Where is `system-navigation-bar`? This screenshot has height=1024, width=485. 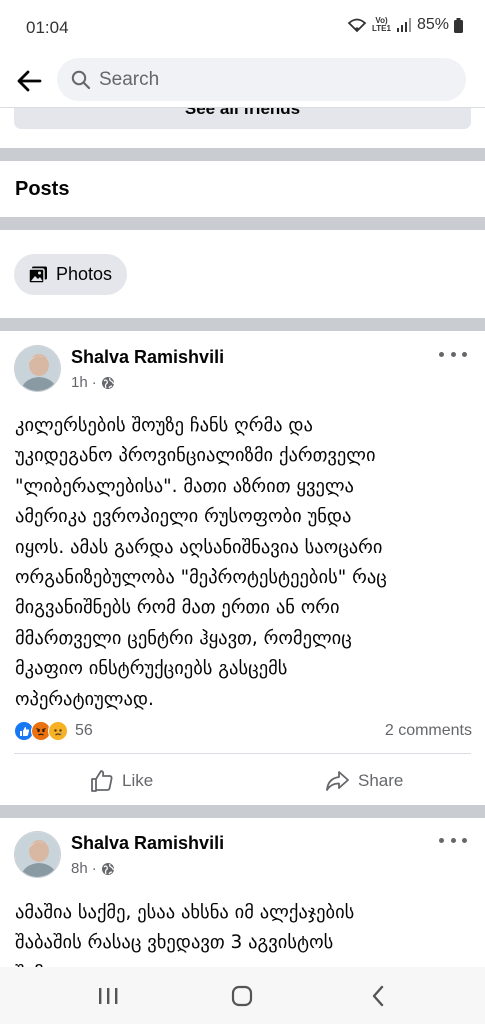 system-navigation-bar is located at coordinates (242, 995).